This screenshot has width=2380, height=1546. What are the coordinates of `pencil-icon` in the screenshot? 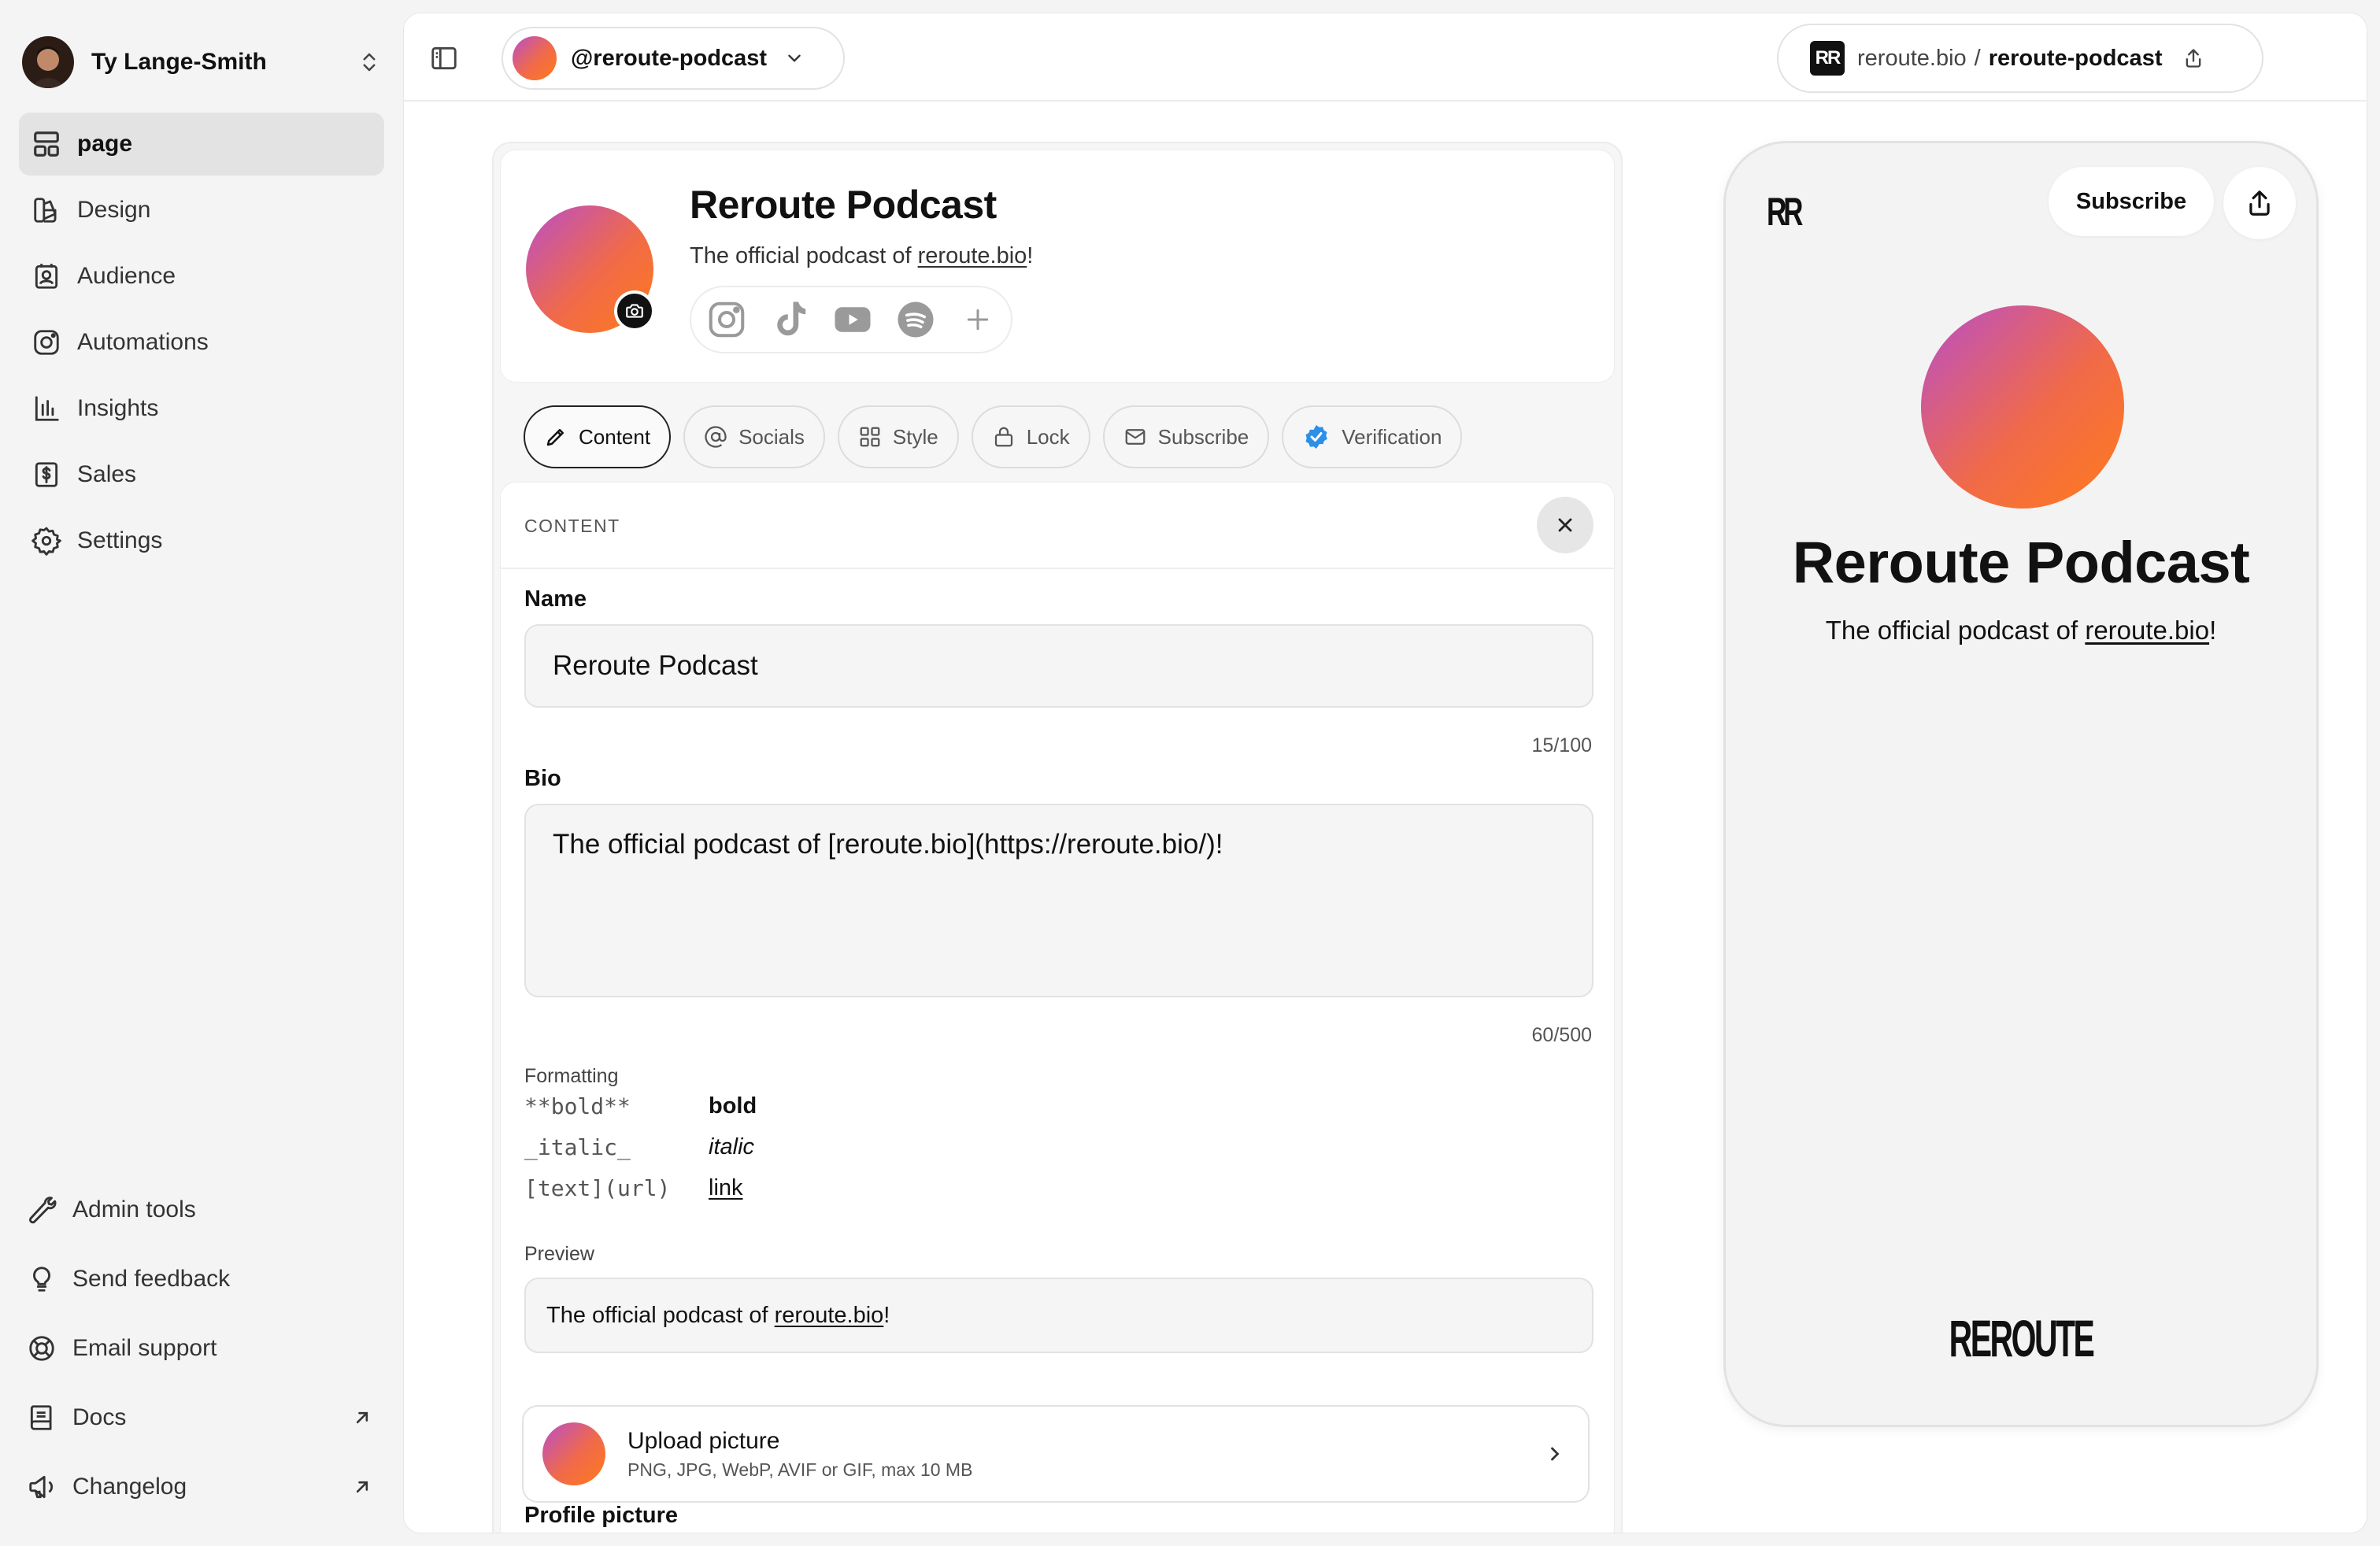 It's located at (555, 437).